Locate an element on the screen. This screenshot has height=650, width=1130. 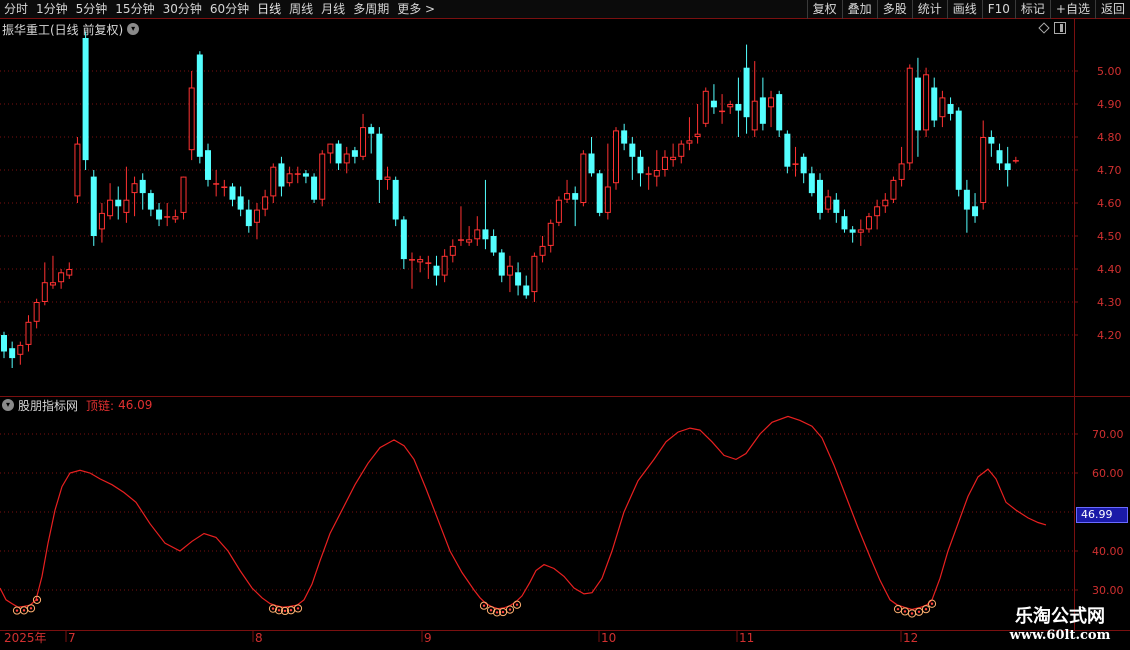
date-tick-label: 11 is located at coordinates (746, 638).